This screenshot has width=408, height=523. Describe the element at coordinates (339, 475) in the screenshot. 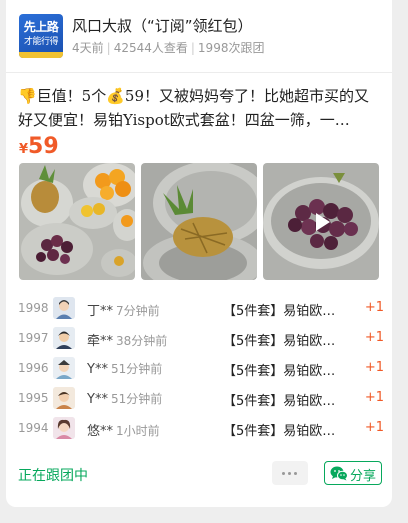

I see `wechat-icon` at that location.